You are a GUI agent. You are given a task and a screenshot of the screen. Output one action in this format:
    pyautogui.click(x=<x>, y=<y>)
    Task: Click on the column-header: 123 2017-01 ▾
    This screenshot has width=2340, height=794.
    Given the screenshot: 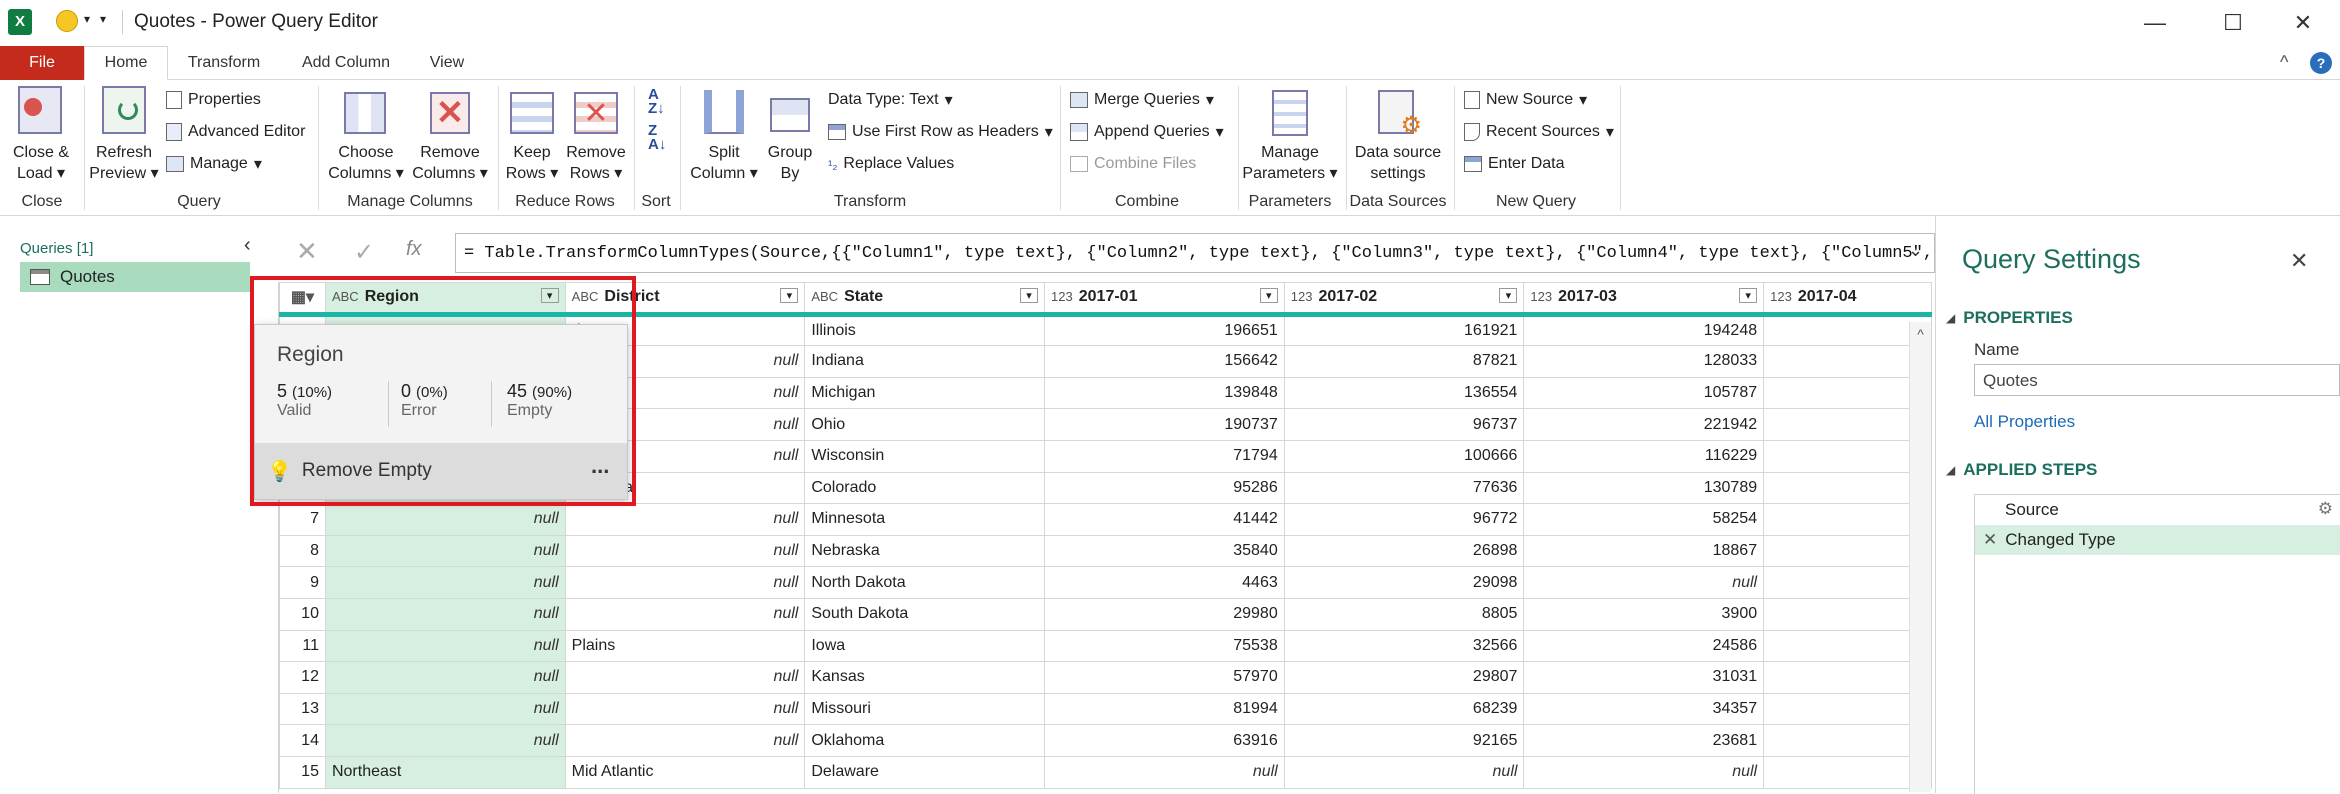 What is the action you would take?
    pyautogui.click(x=1164, y=299)
    